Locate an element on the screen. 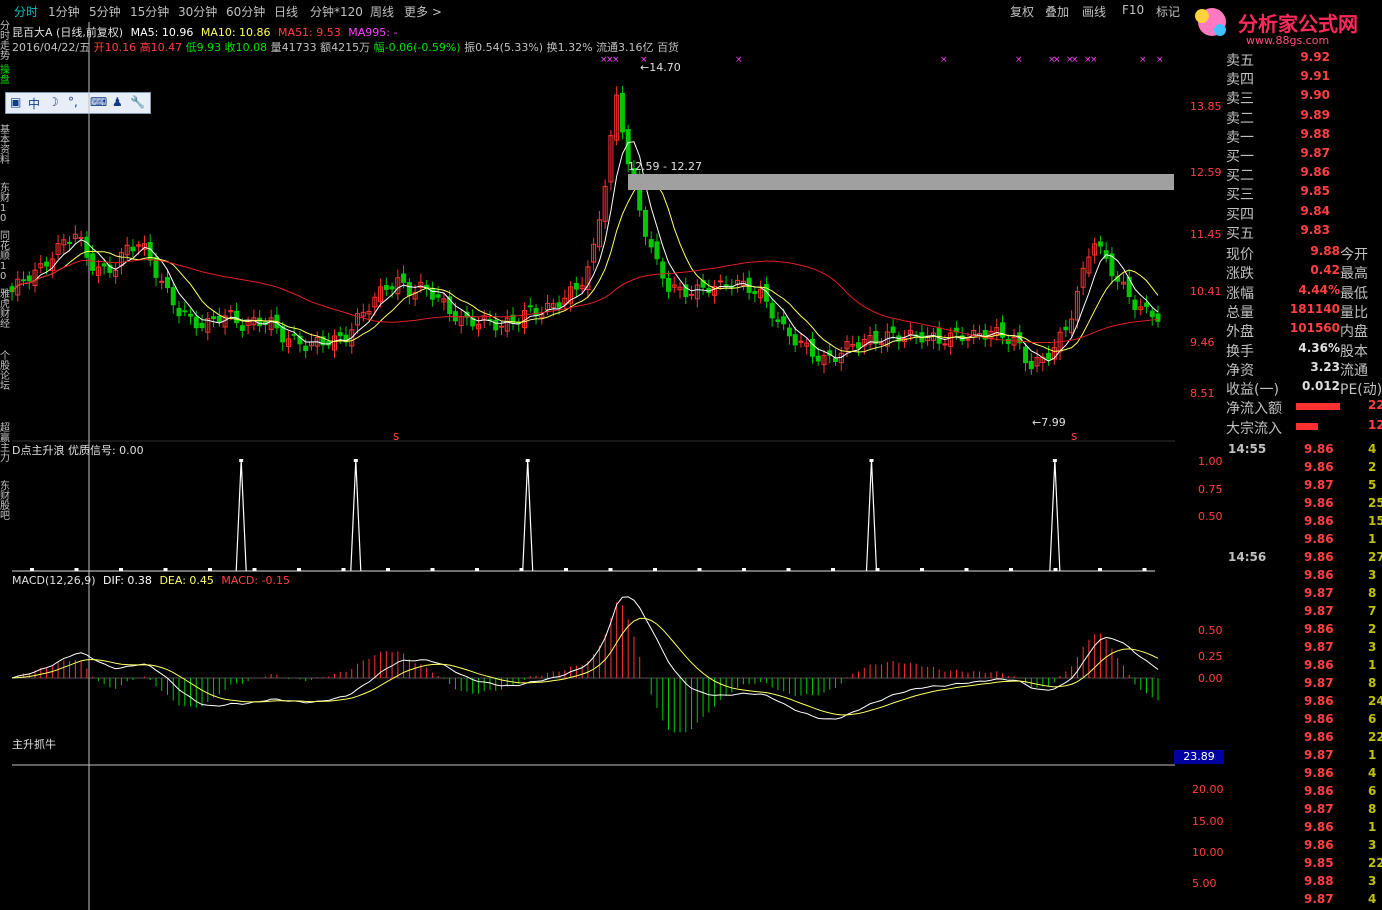  tick-row: 14:56 9.86 27 is located at coordinates (1304, 559).